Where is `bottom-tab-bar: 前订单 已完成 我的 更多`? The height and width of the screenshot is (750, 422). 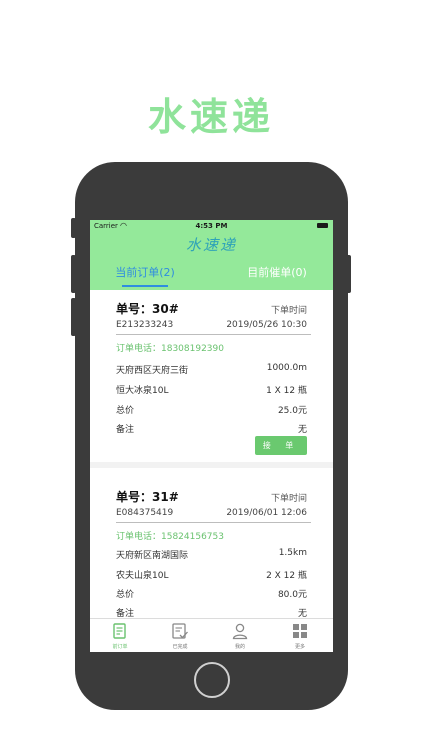 bottom-tab-bar: 前订单 已完成 我的 更多 is located at coordinates (211, 635).